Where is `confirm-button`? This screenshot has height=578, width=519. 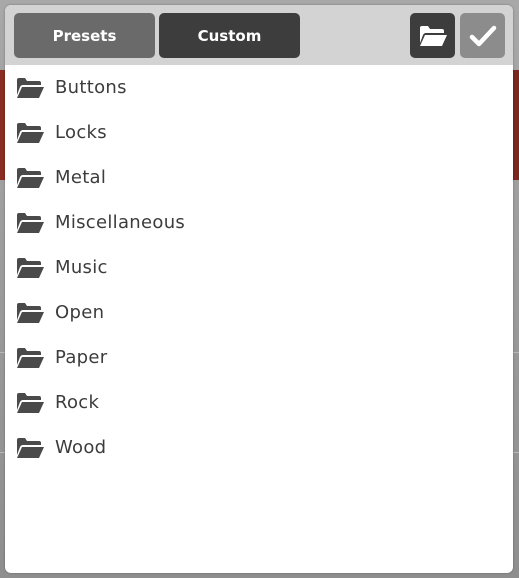 confirm-button is located at coordinates (482, 35).